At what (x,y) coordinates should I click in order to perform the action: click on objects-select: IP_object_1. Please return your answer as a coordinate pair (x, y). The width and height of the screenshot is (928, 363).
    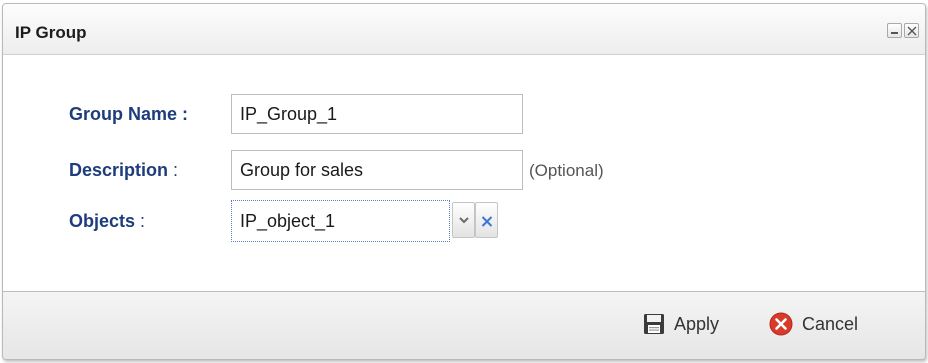
    Looking at the image, I should click on (340, 221).